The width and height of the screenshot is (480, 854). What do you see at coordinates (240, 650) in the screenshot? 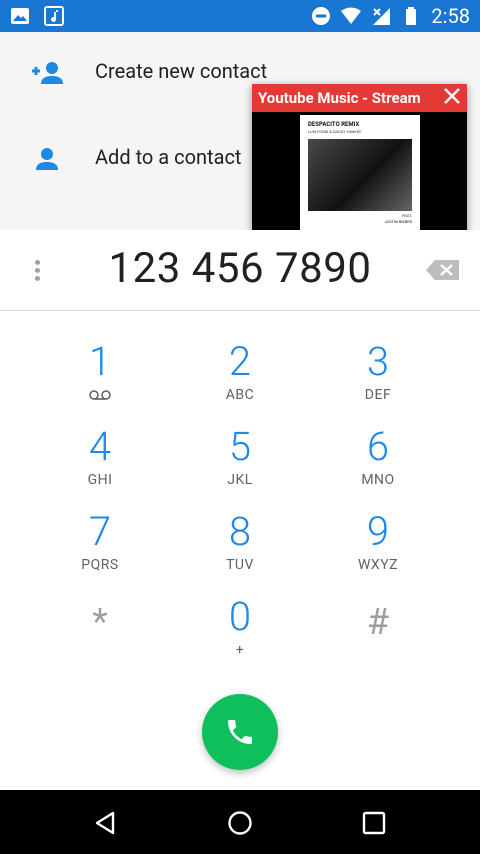
I see `key-0-letters: +` at bounding box center [240, 650].